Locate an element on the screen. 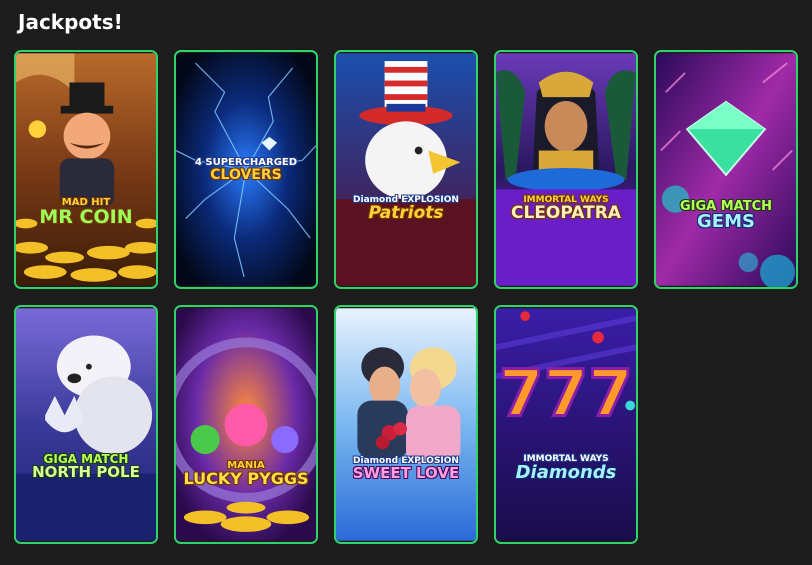 The height and width of the screenshot is (565, 812). cleopatra-artwork is located at coordinates (566, 169).